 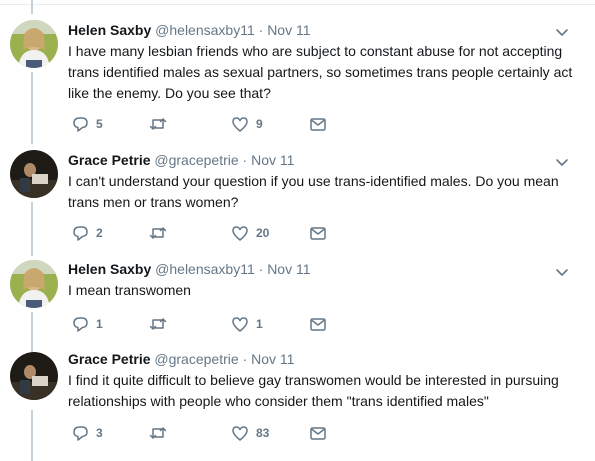 What do you see at coordinates (259, 324) in the screenshot?
I see `like-count: 1` at bounding box center [259, 324].